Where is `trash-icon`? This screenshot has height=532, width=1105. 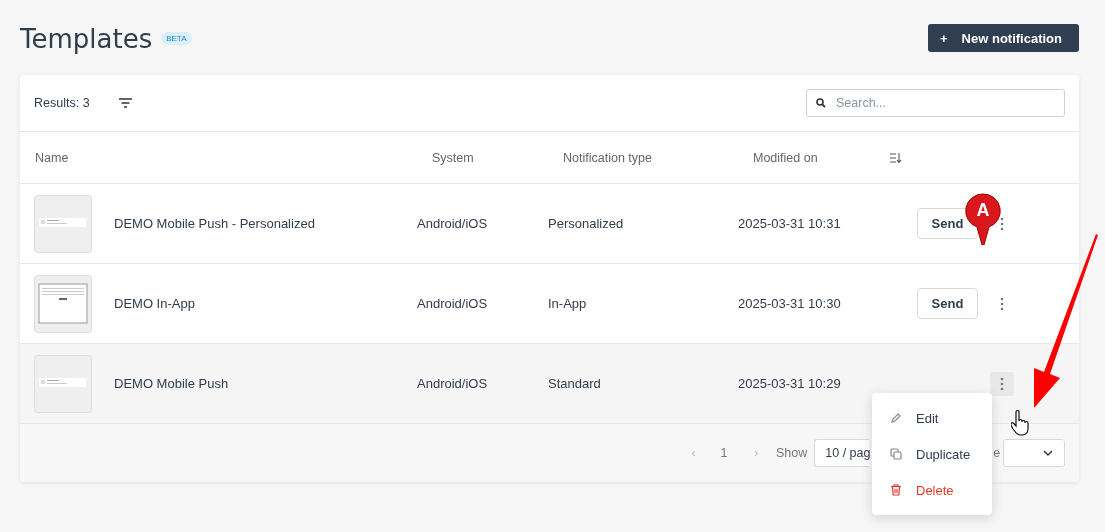 trash-icon is located at coordinates (896, 490).